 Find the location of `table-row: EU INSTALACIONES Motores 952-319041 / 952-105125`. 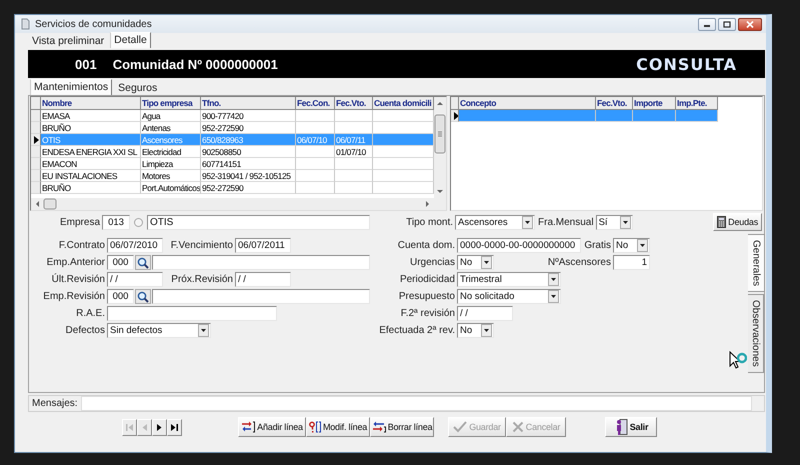

table-row: EU INSTALACIONES Motores 952-319041 / 952-105125 is located at coordinates (232, 176).